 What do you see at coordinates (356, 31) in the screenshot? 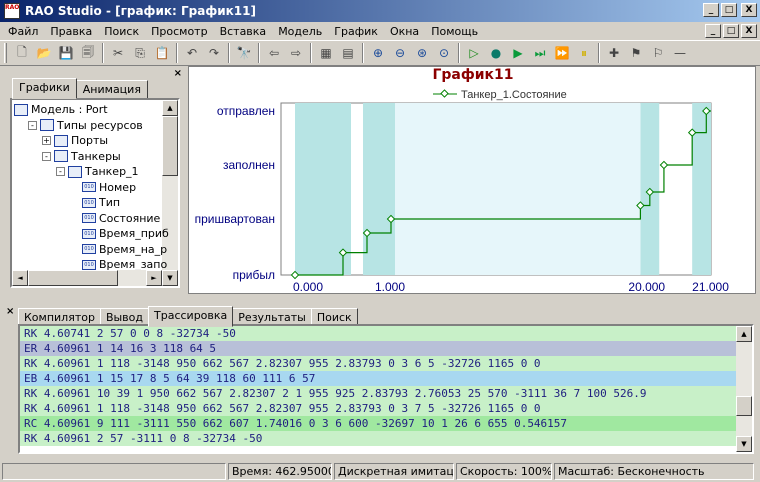
I see `menu-item-6: График` at bounding box center [356, 31].